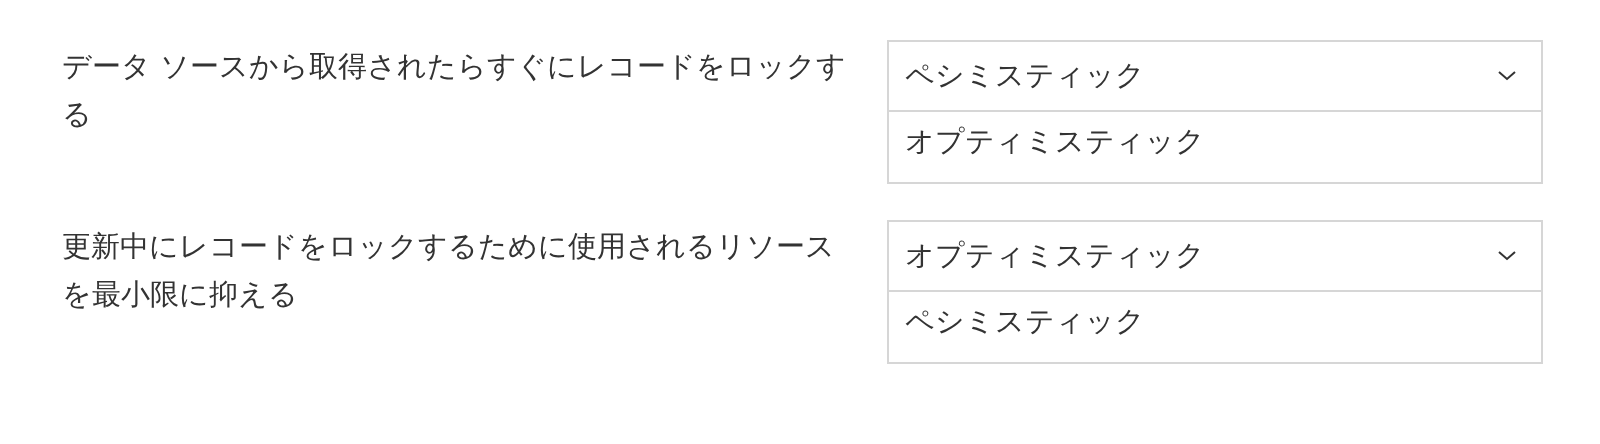 The image size is (1600, 444). I want to click on question-text: 更新中にレコードをロックするために使用されるリソースを最小限に抑える, so click(449, 270).